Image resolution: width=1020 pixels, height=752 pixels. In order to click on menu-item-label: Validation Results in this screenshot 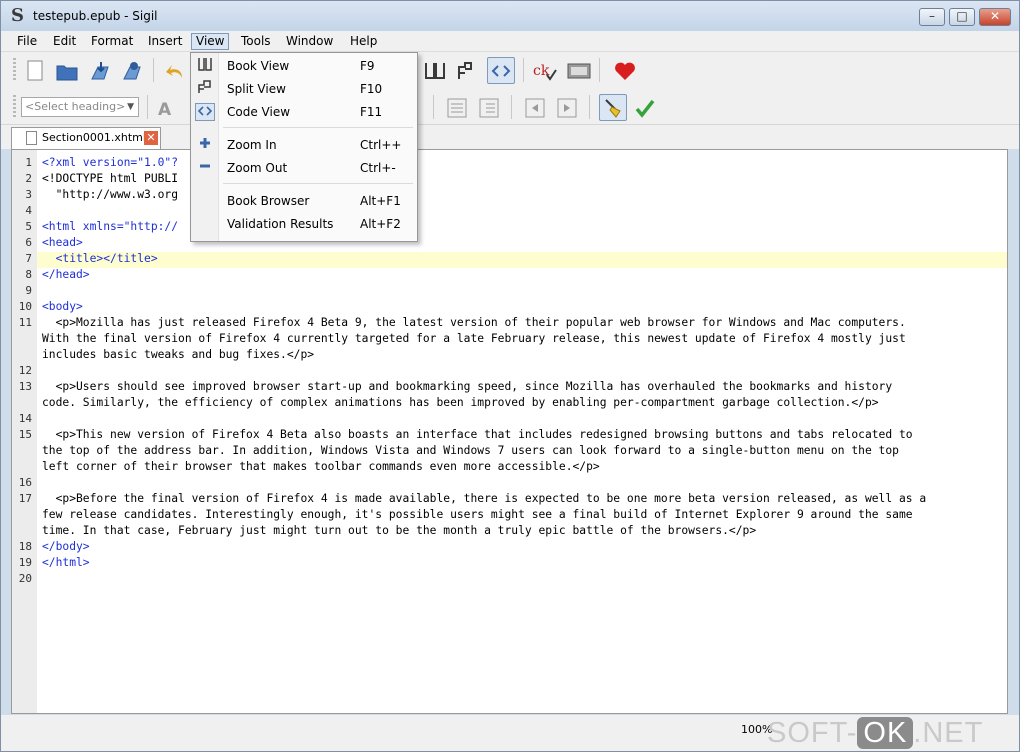, I will do `click(280, 224)`.